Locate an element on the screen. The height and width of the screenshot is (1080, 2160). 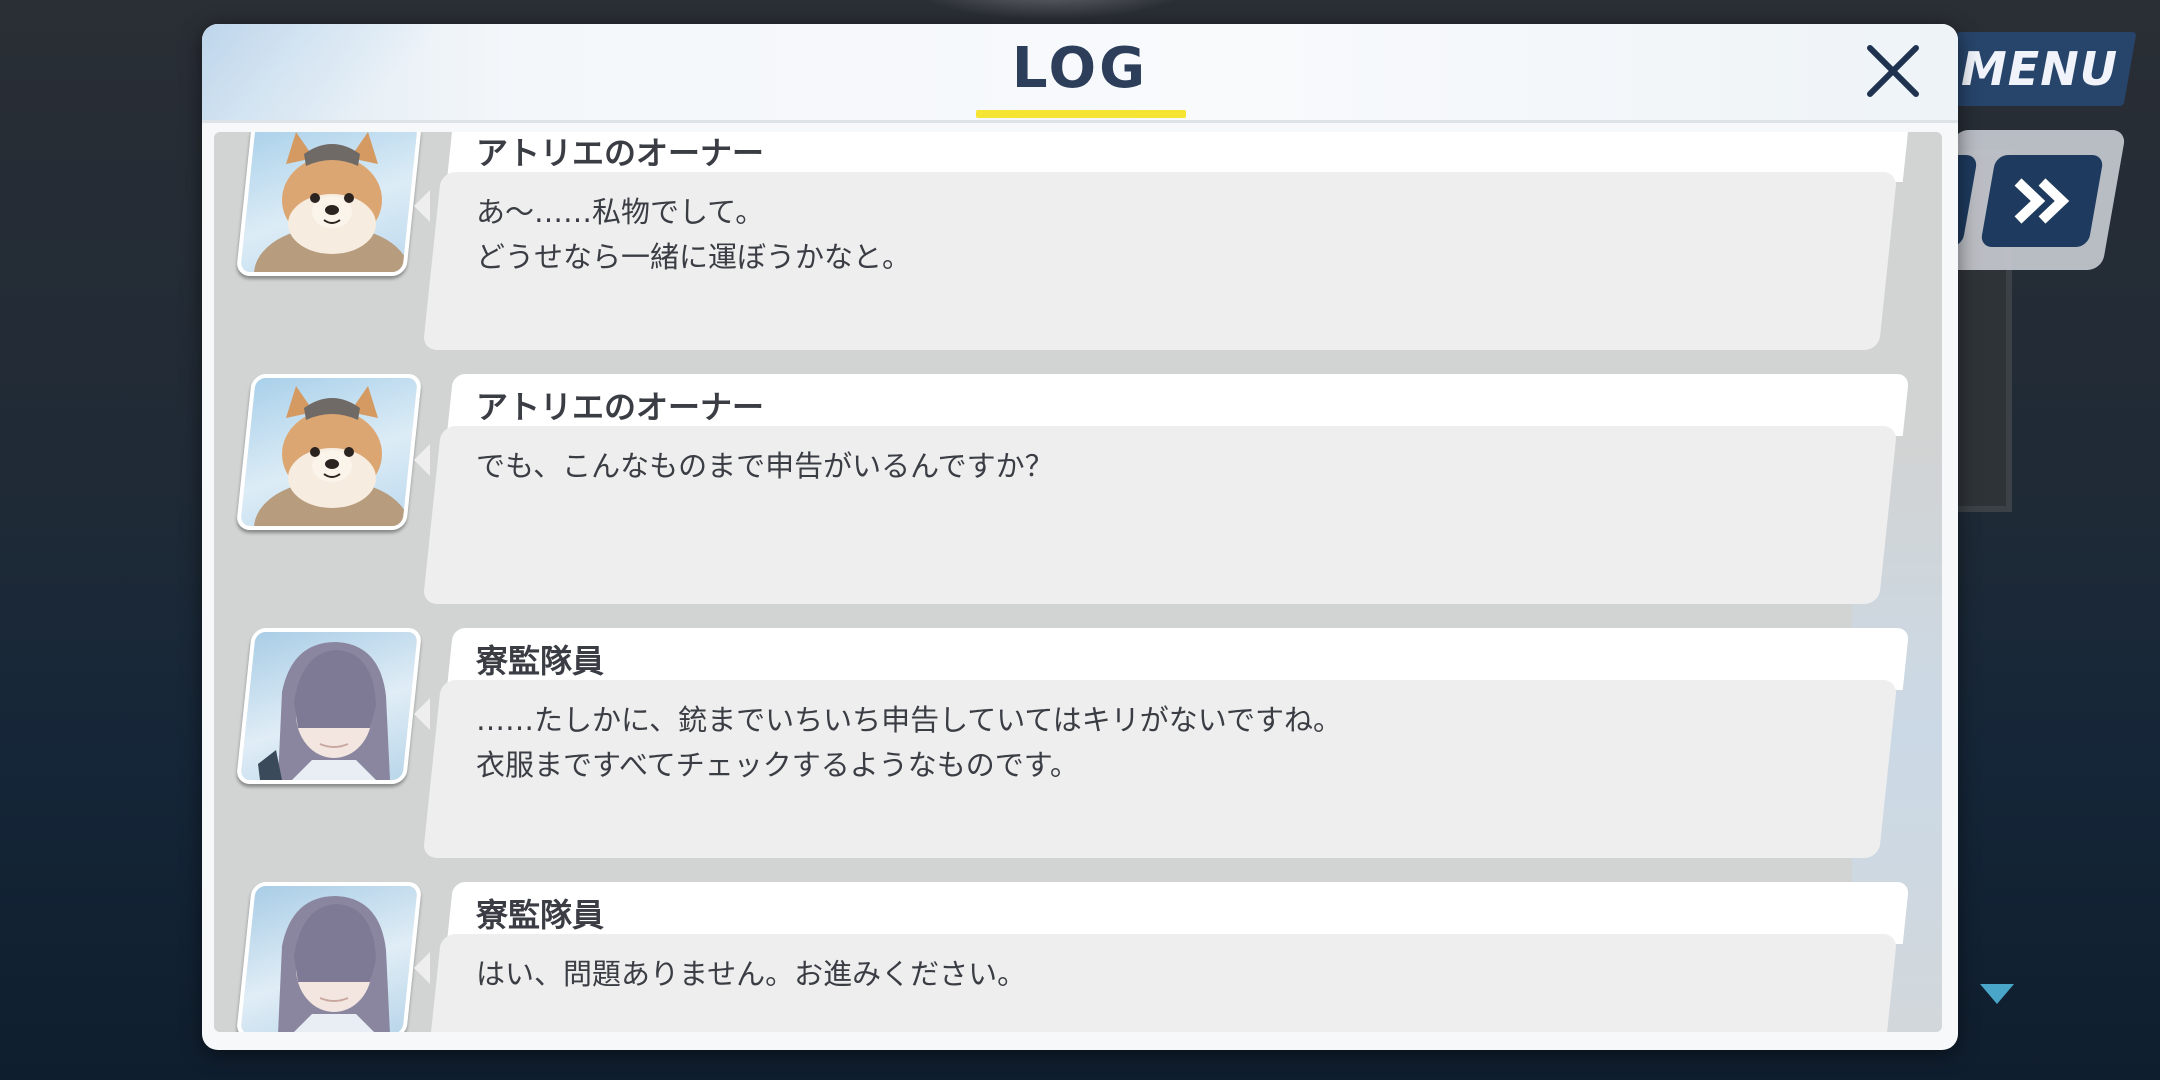
message-line: 衣服まですべてチェックするようなものです。 is located at coordinates (777, 765).